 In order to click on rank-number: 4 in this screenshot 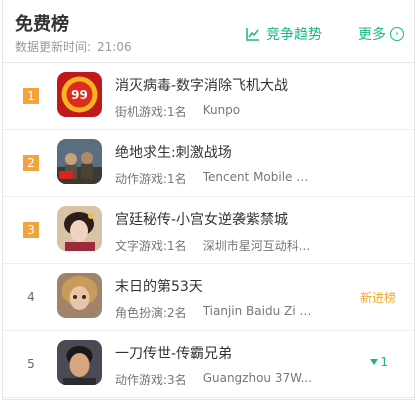, I will do `click(31, 297)`.